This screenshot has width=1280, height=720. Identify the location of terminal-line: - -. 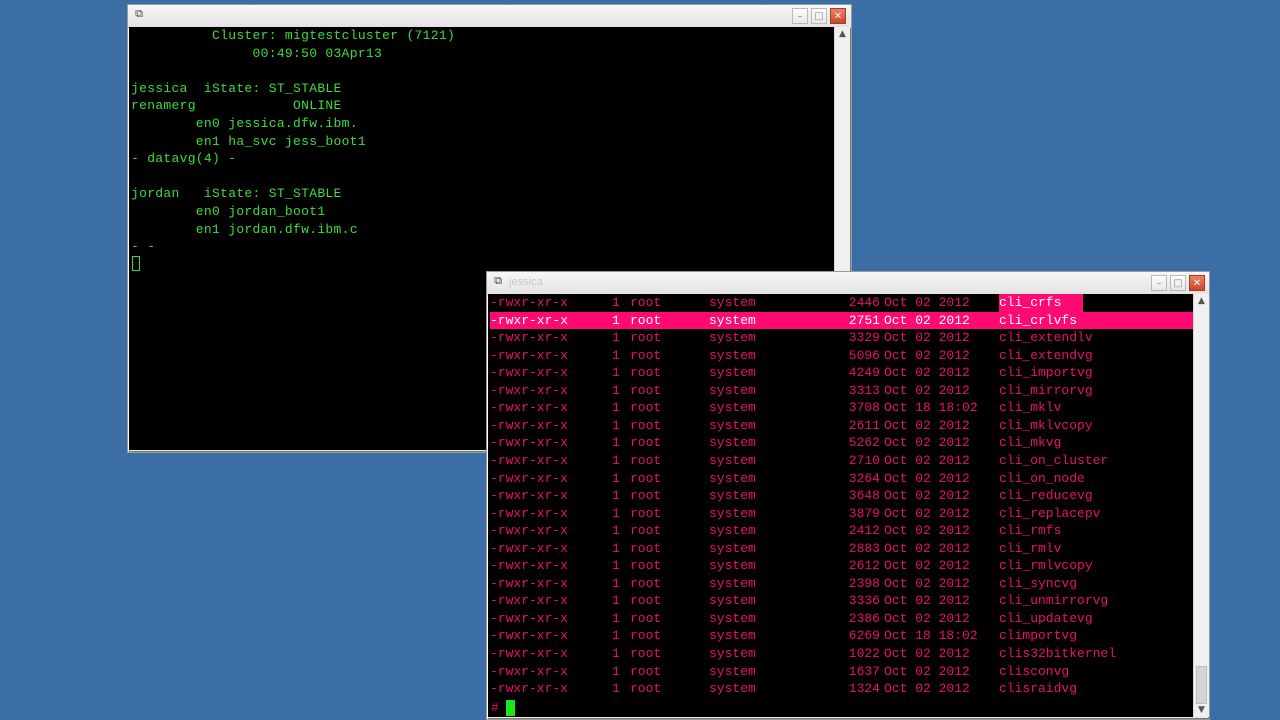
(143, 247).